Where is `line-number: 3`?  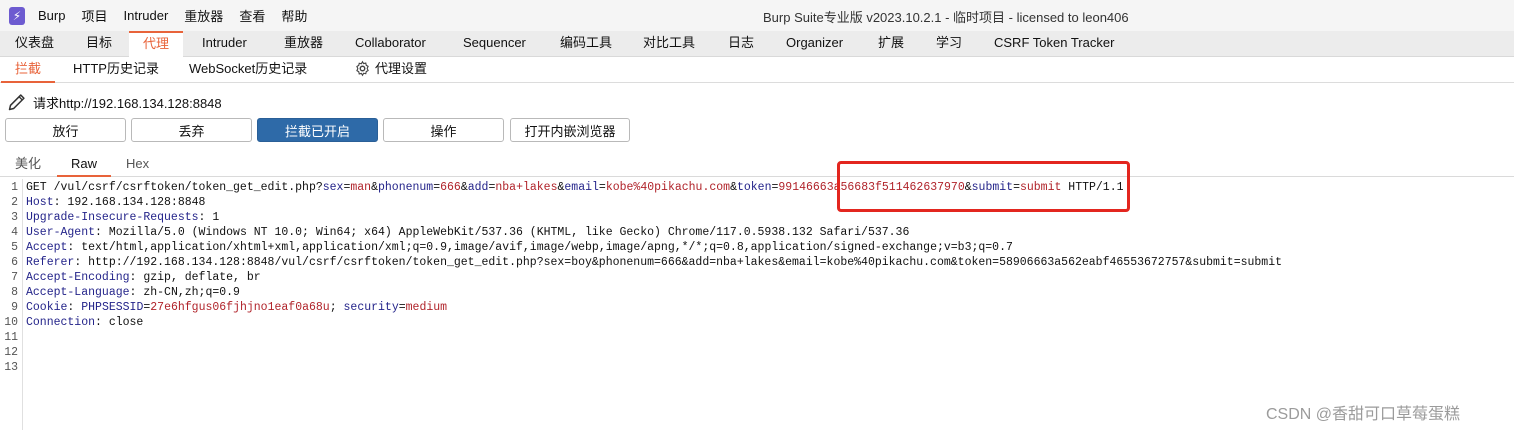 line-number: 3 is located at coordinates (14, 217).